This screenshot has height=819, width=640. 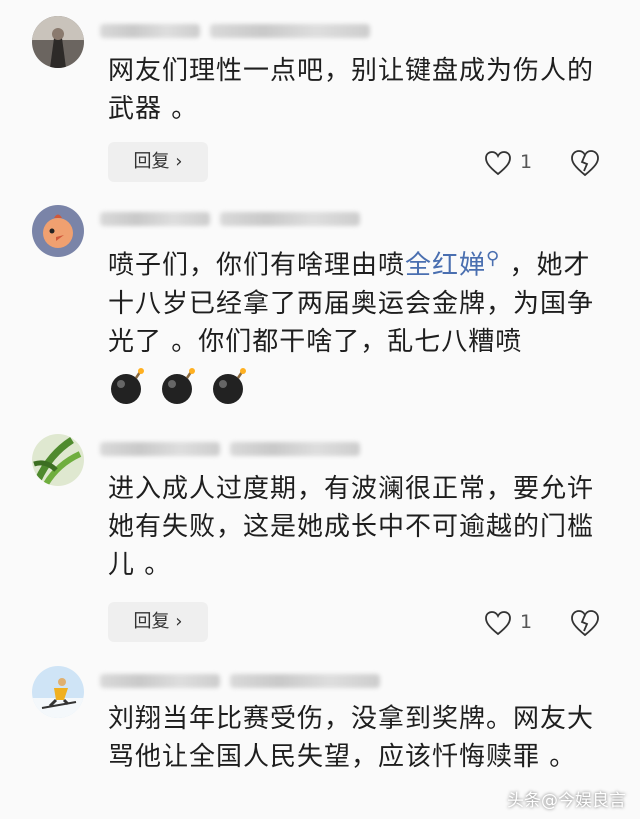 What do you see at coordinates (351, 527) in the screenshot?
I see `comment-text: 进入成人过度期，有波澜很正常，要允许她有失败，这是她成长中不可逾越的门槛儿 。` at bounding box center [351, 527].